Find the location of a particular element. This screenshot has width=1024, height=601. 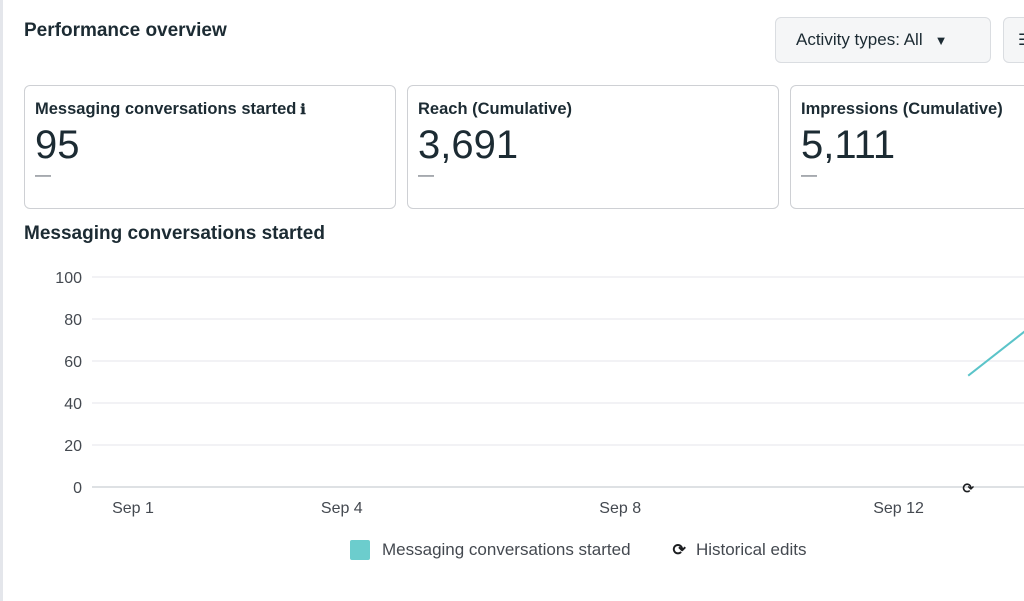

y-tick-label: 0 is located at coordinates (77, 488).